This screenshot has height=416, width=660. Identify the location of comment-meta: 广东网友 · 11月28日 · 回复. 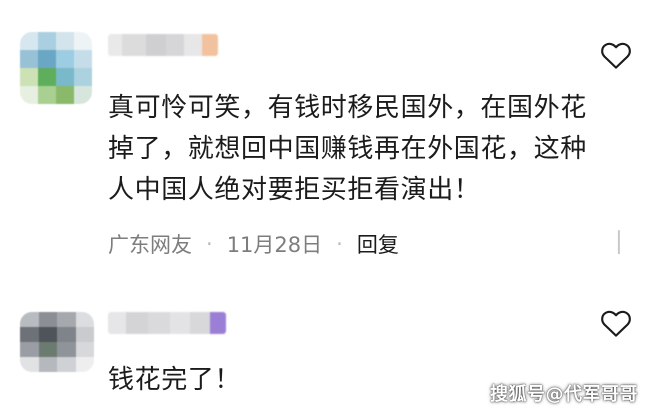
(253, 244).